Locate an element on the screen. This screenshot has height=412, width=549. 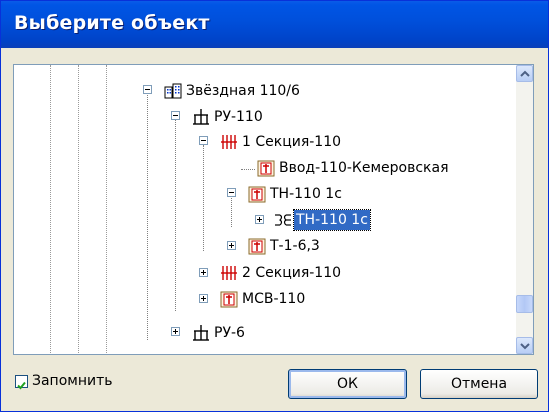
remember-label: Запомнить is located at coordinates (72, 381).